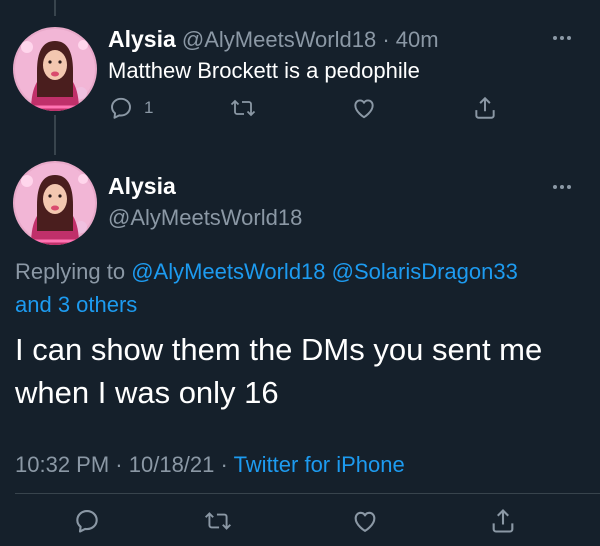 Image resolution: width=600 pixels, height=546 pixels. What do you see at coordinates (70, 271) in the screenshot?
I see `replying-to-label: Replying to` at bounding box center [70, 271].